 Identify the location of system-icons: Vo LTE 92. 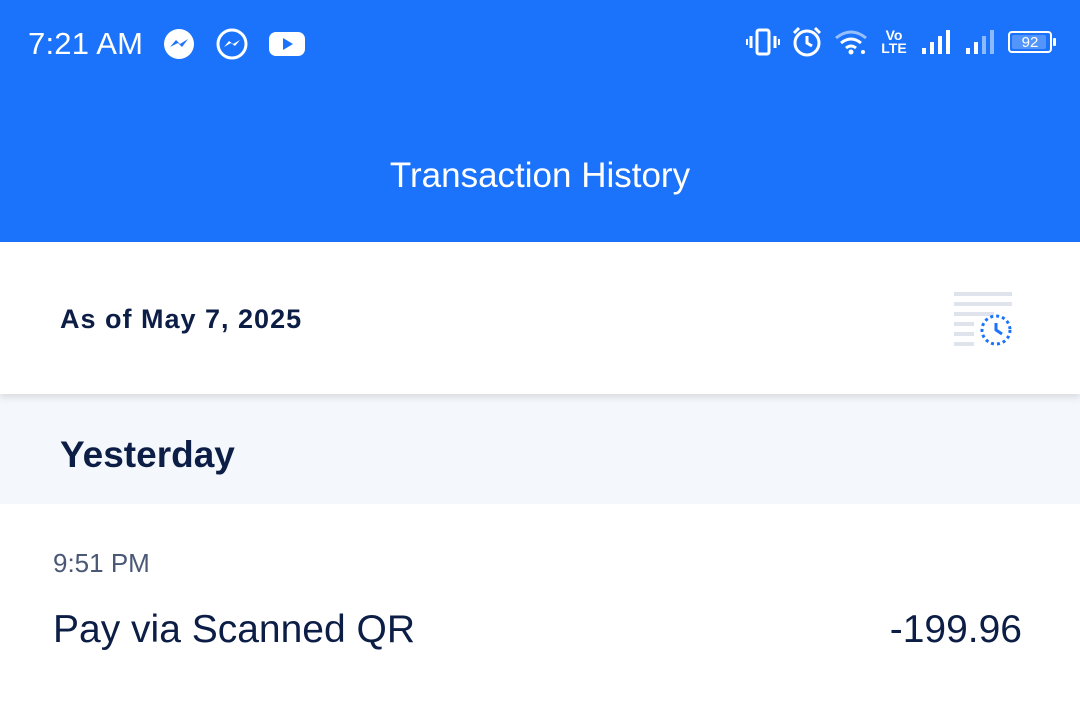
(901, 42).